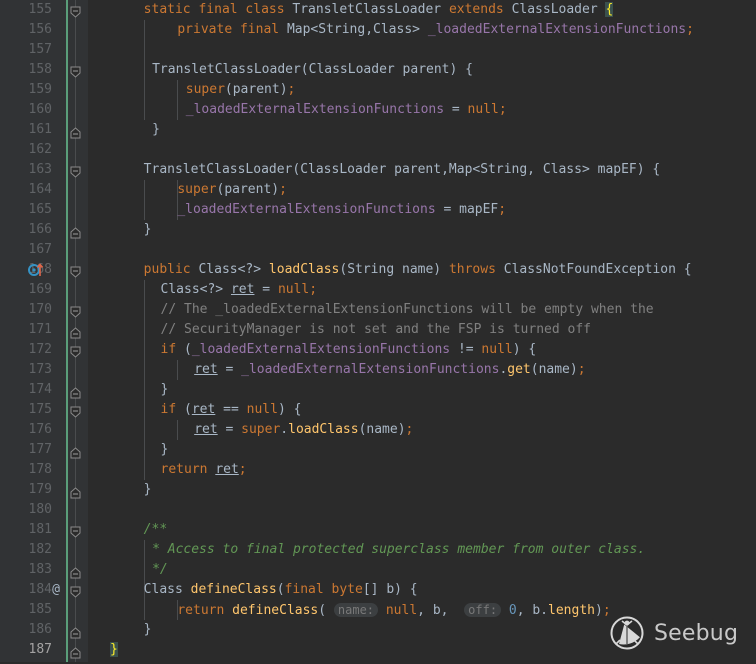 The height and width of the screenshot is (664, 756). Describe the element at coordinates (26, 590) in the screenshot. I see `line-number: 184` at that location.